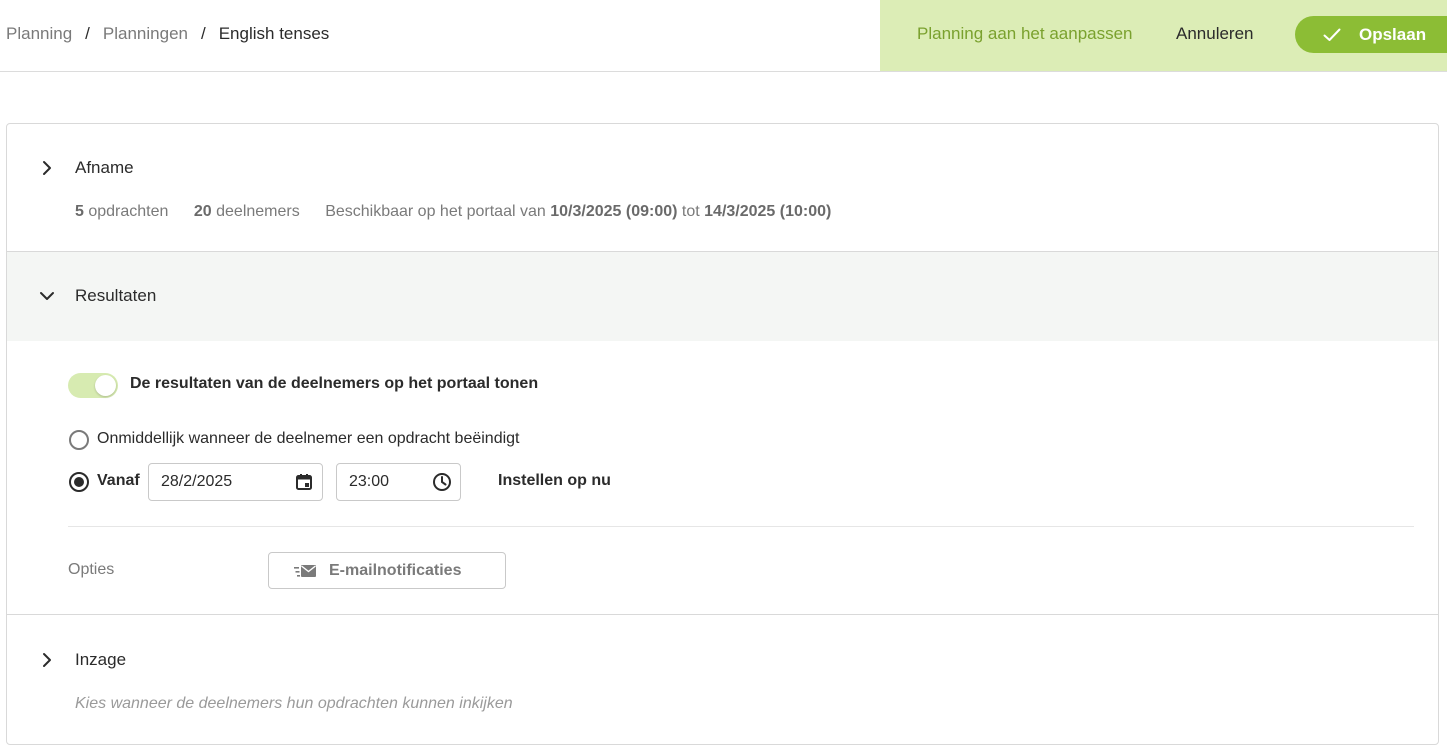 The height and width of the screenshot is (747, 1447). Describe the element at coordinates (128, 211) in the screenshot. I see `assignments-label: opdrachten` at that location.